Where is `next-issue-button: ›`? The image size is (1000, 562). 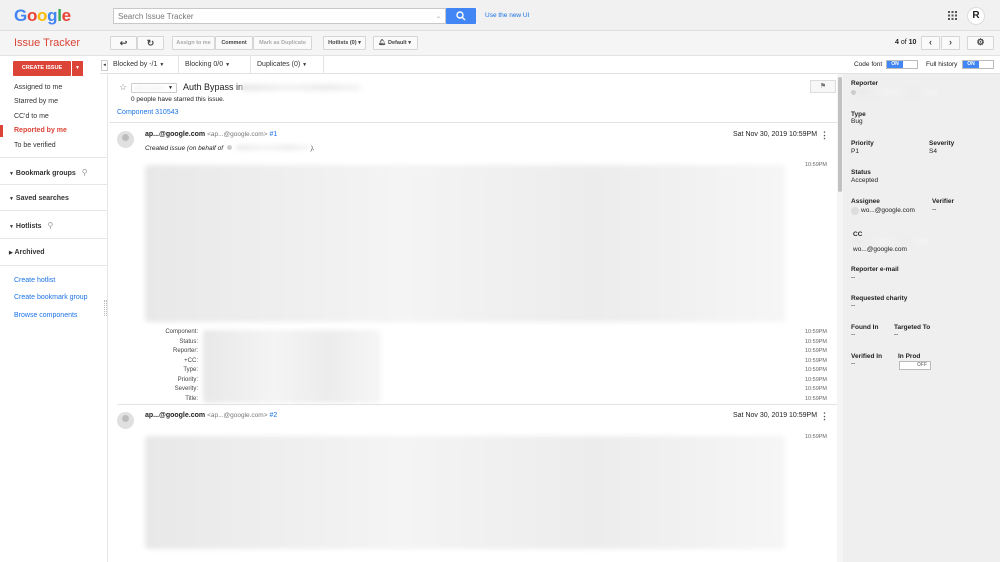
next-issue-button: › is located at coordinates (950, 43).